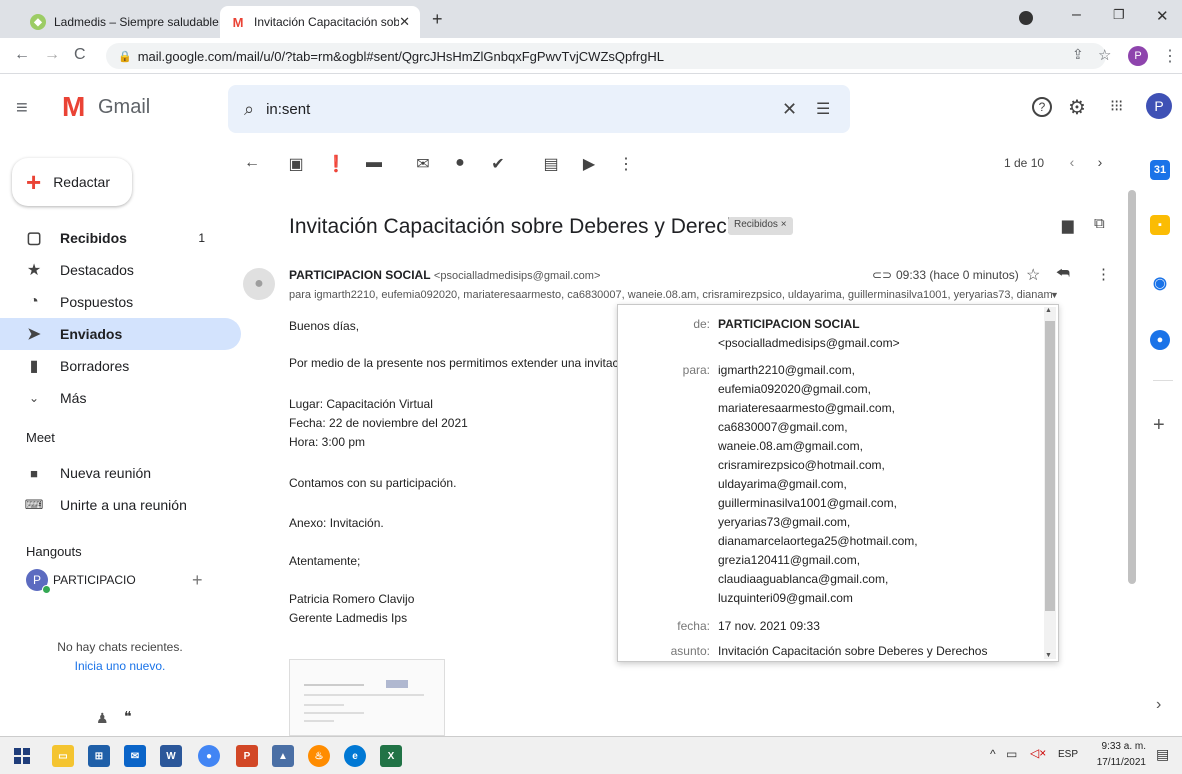 Image resolution: width=1182 pixels, height=774 pixels. I want to click on excel-icon: X, so click(391, 756).